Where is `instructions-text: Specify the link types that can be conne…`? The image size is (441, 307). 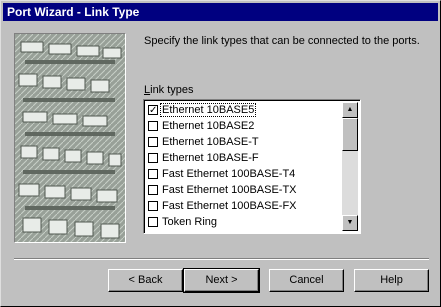
instructions-text: Specify the link types that can be conne… is located at coordinates (282, 41).